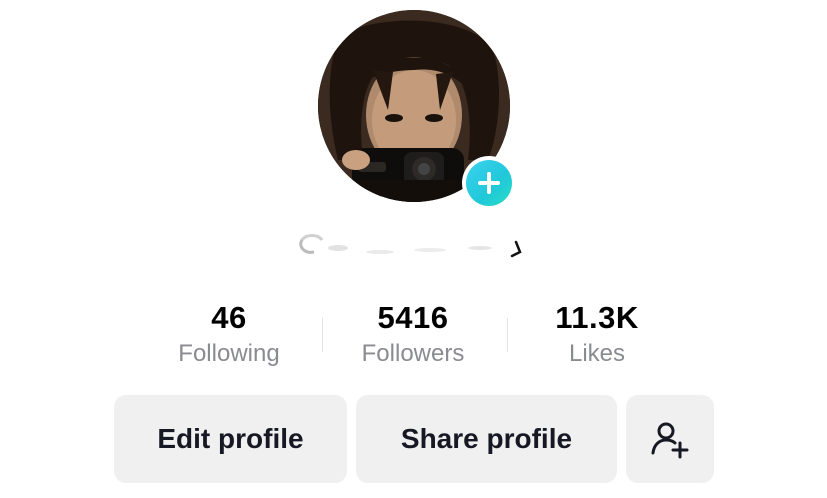 This screenshot has width=827, height=498. I want to click on plus-icon, so click(489, 183).